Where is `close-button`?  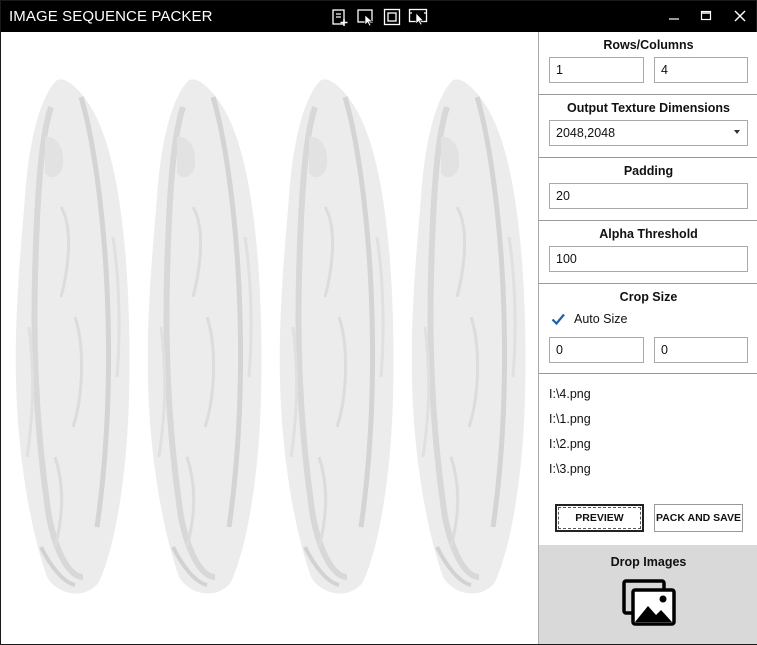
close-button is located at coordinates (740, 17).